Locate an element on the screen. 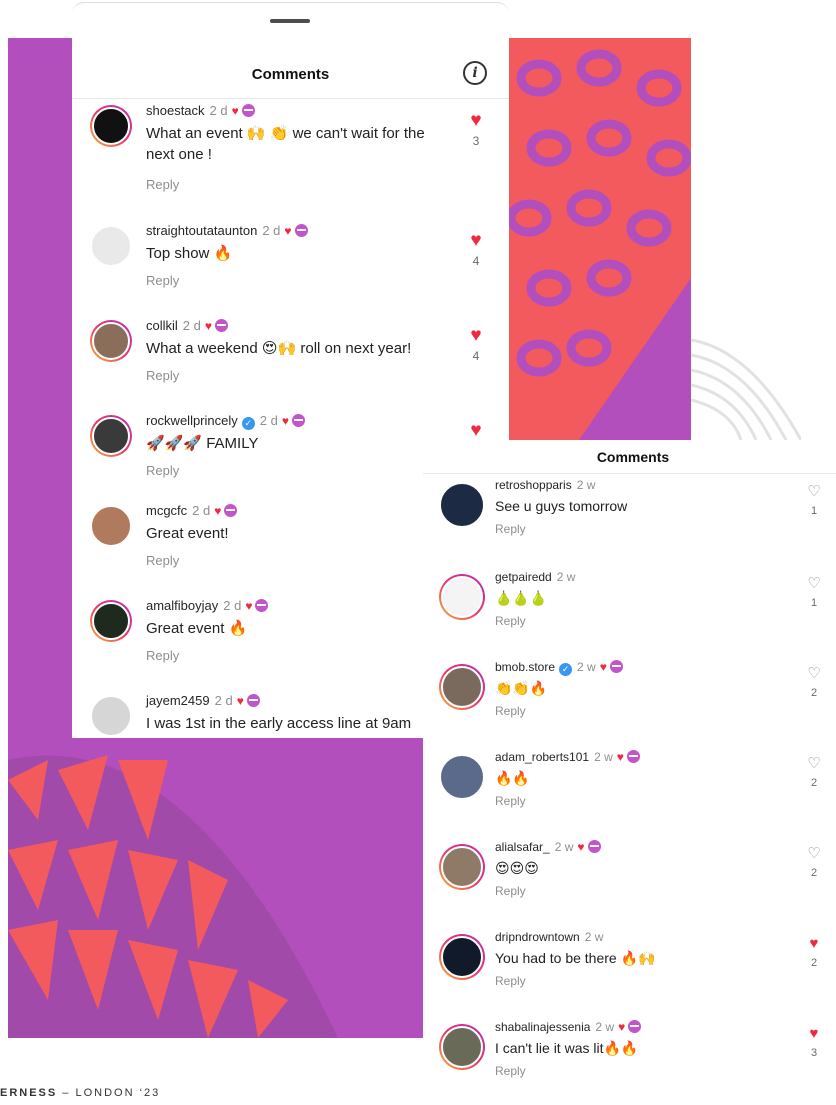 The width and height of the screenshot is (836, 1105). username-link: rockwellprincely is located at coordinates (192, 420).